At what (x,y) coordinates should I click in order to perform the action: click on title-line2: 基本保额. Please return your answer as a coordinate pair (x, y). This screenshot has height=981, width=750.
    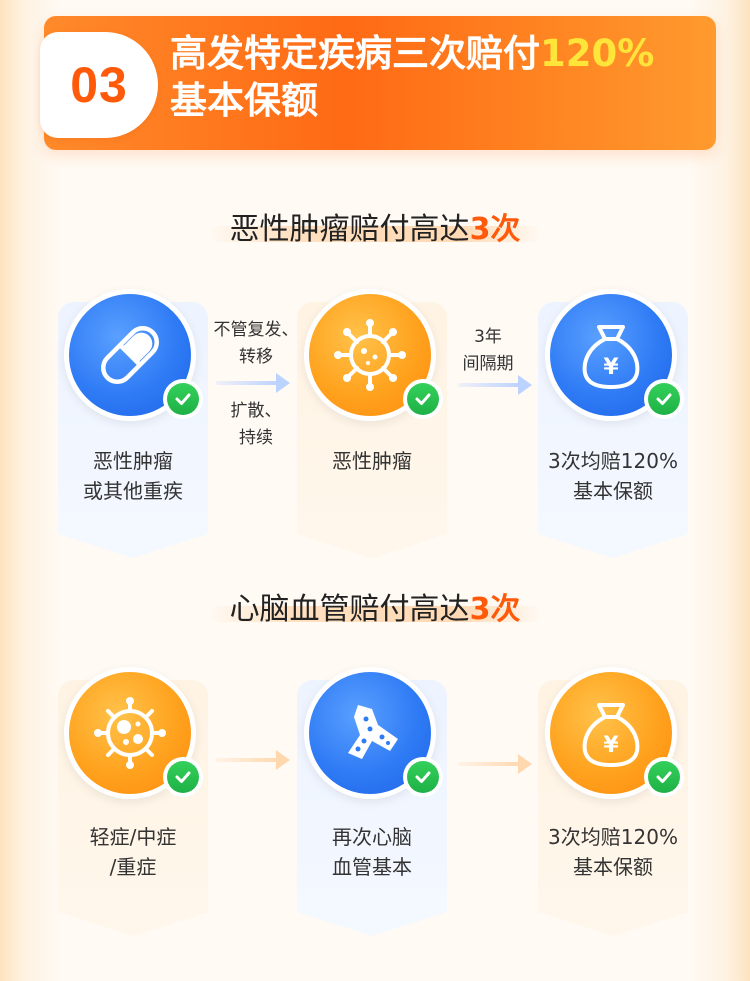
    Looking at the image, I should click on (244, 100).